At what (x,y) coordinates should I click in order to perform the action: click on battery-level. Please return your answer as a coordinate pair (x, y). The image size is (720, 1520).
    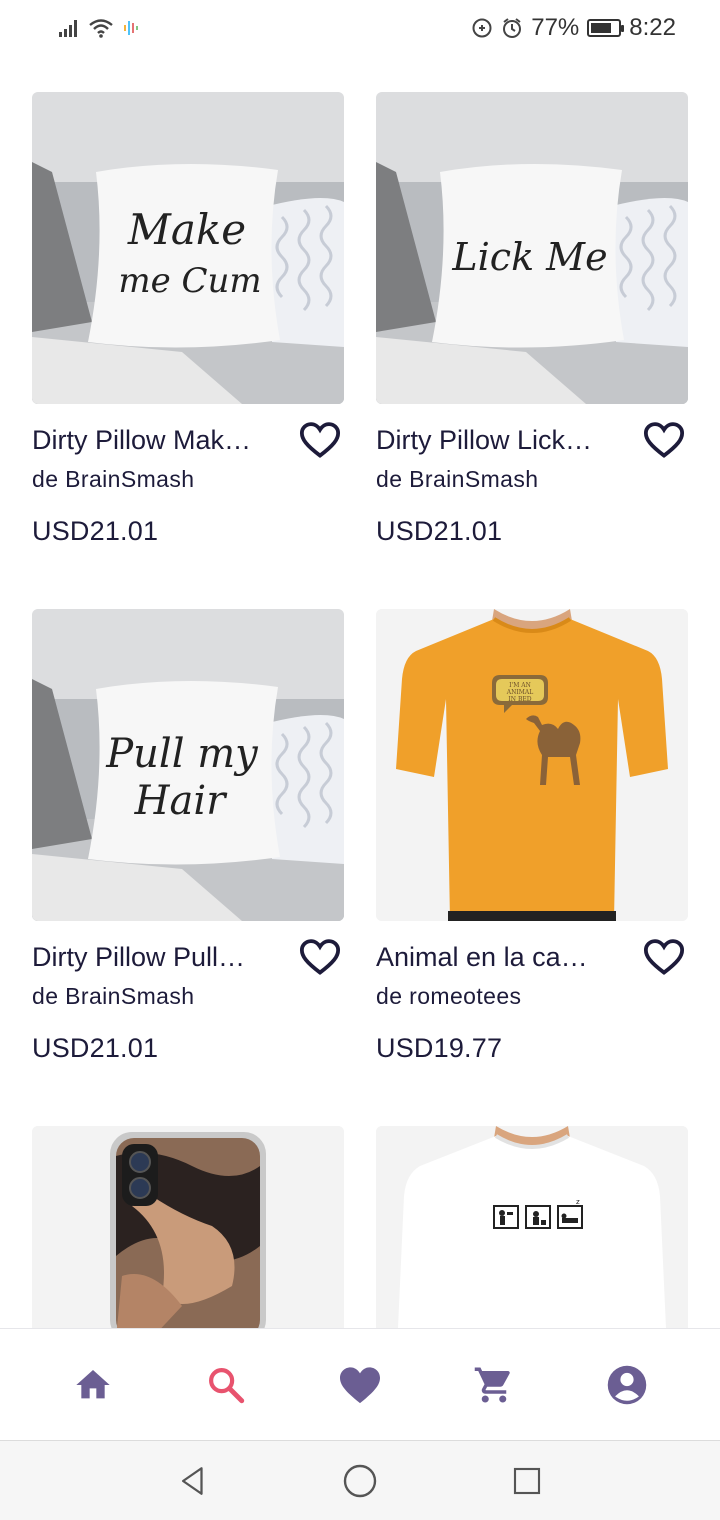
    Looking at the image, I should click on (601, 28).